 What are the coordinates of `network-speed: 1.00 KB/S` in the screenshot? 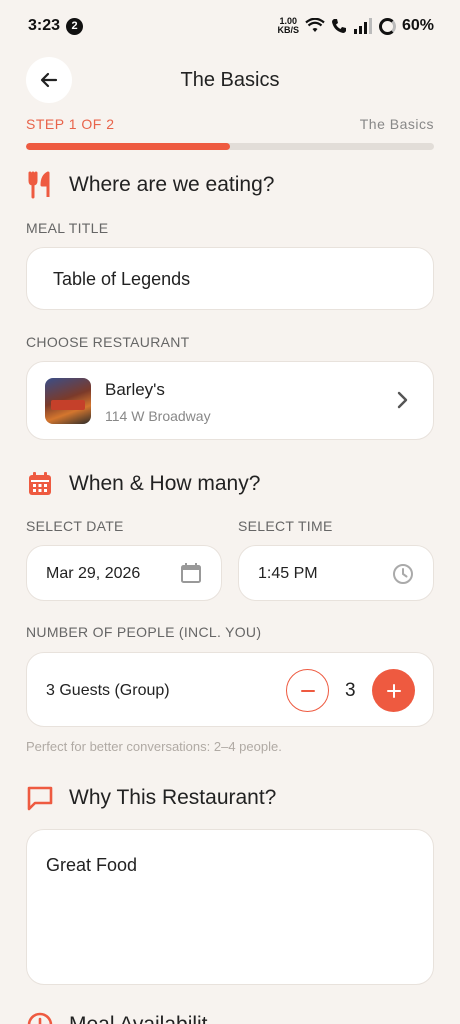 It's located at (288, 26).